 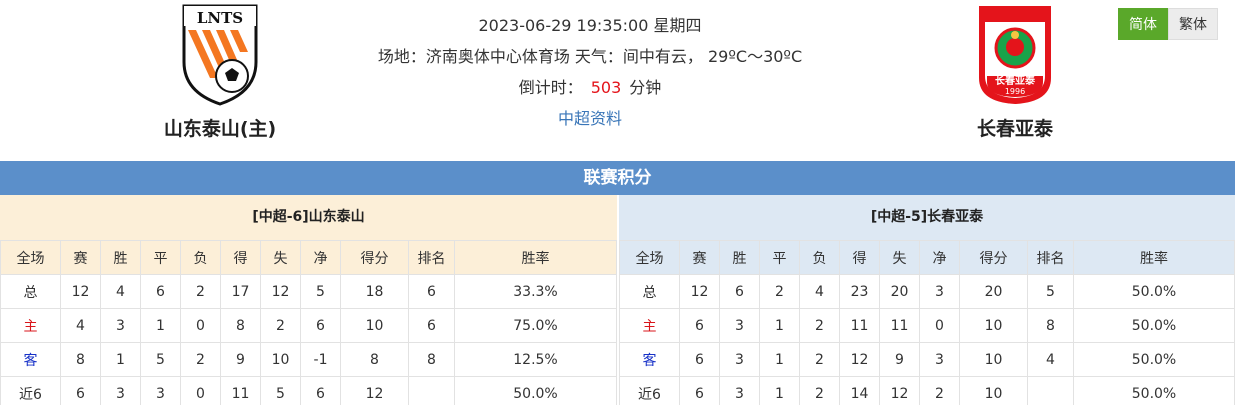 I want to click on row-label: 总, so click(x=649, y=291).